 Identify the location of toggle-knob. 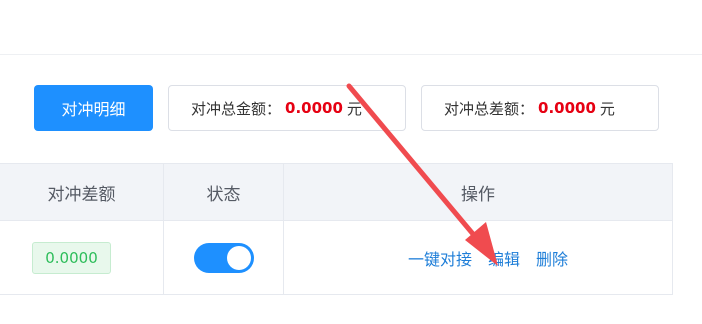
(238, 257).